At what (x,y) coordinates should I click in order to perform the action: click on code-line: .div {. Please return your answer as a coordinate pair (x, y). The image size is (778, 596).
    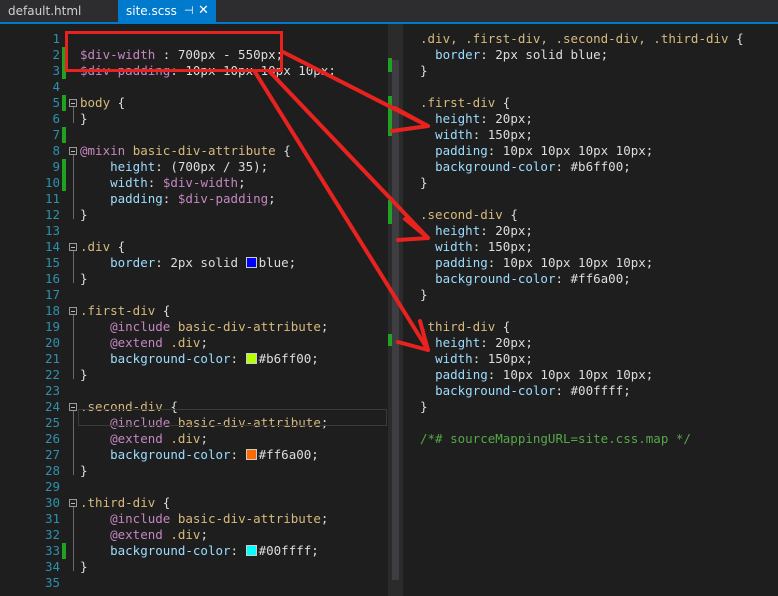
    Looking at the image, I should click on (102, 247).